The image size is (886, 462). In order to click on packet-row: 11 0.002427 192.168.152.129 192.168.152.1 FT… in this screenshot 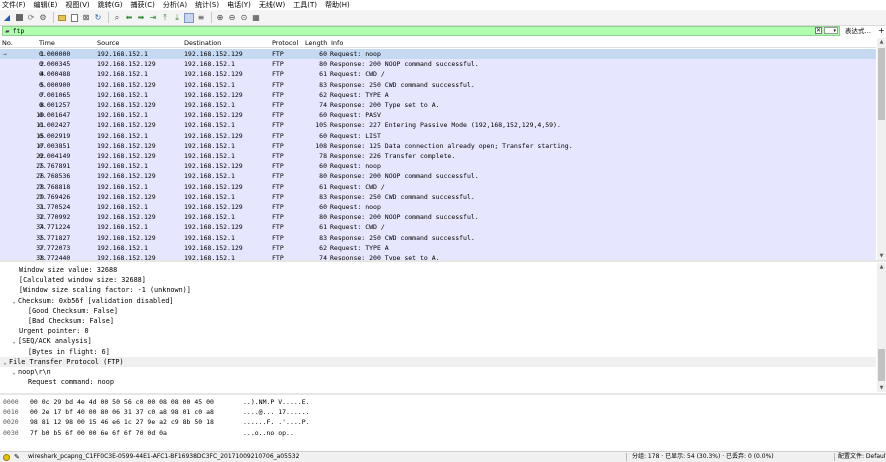, I will do `click(438, 125)`.